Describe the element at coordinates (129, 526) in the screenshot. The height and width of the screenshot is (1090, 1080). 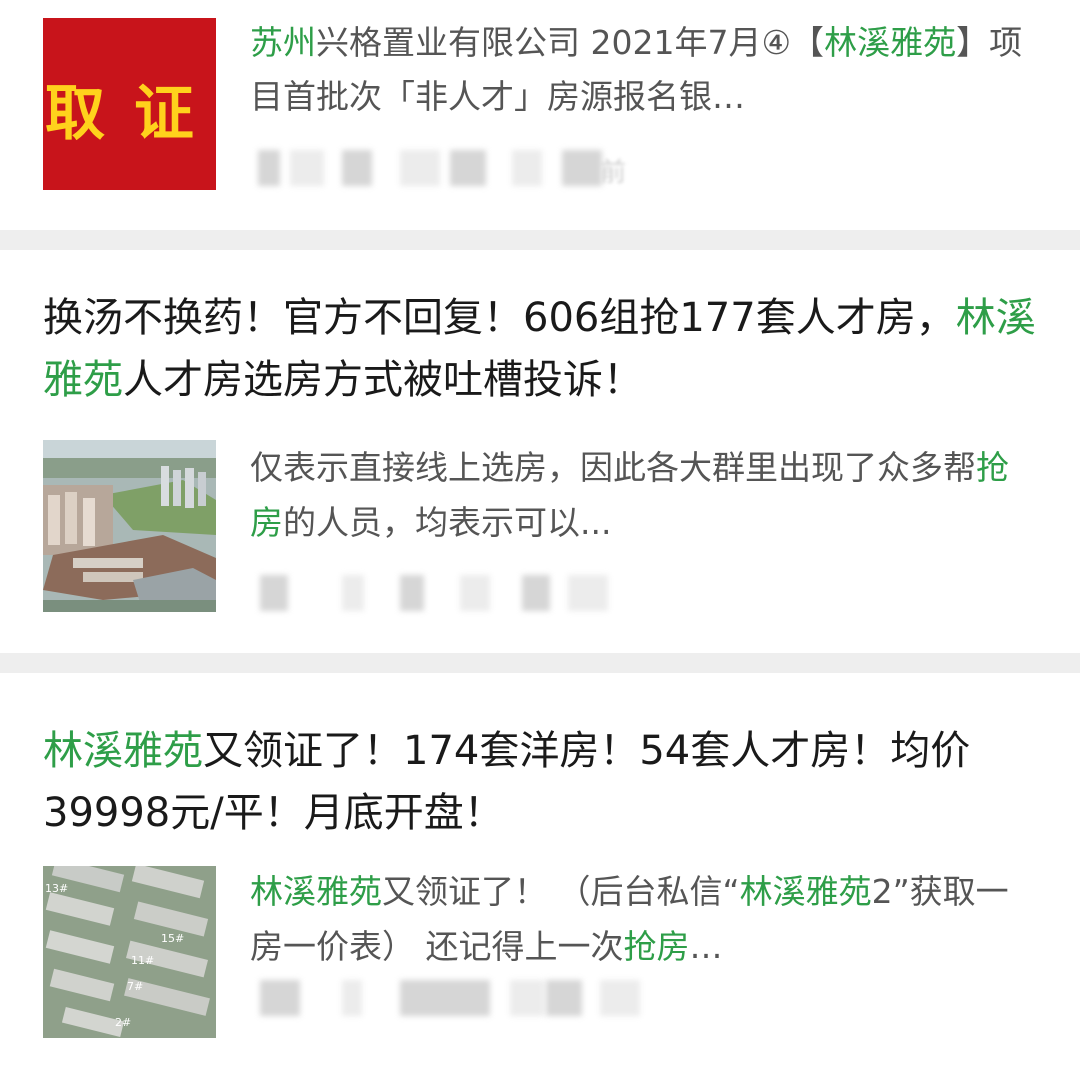
I see `article-thumbnail-aerial-photo` at that location.